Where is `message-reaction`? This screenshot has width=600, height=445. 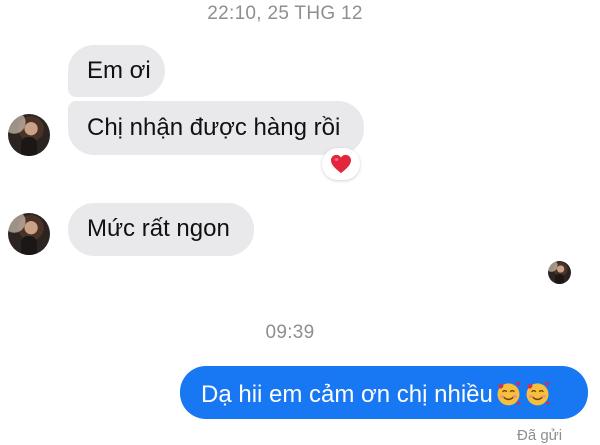
message-reaction is located at coordinates (341, 164).